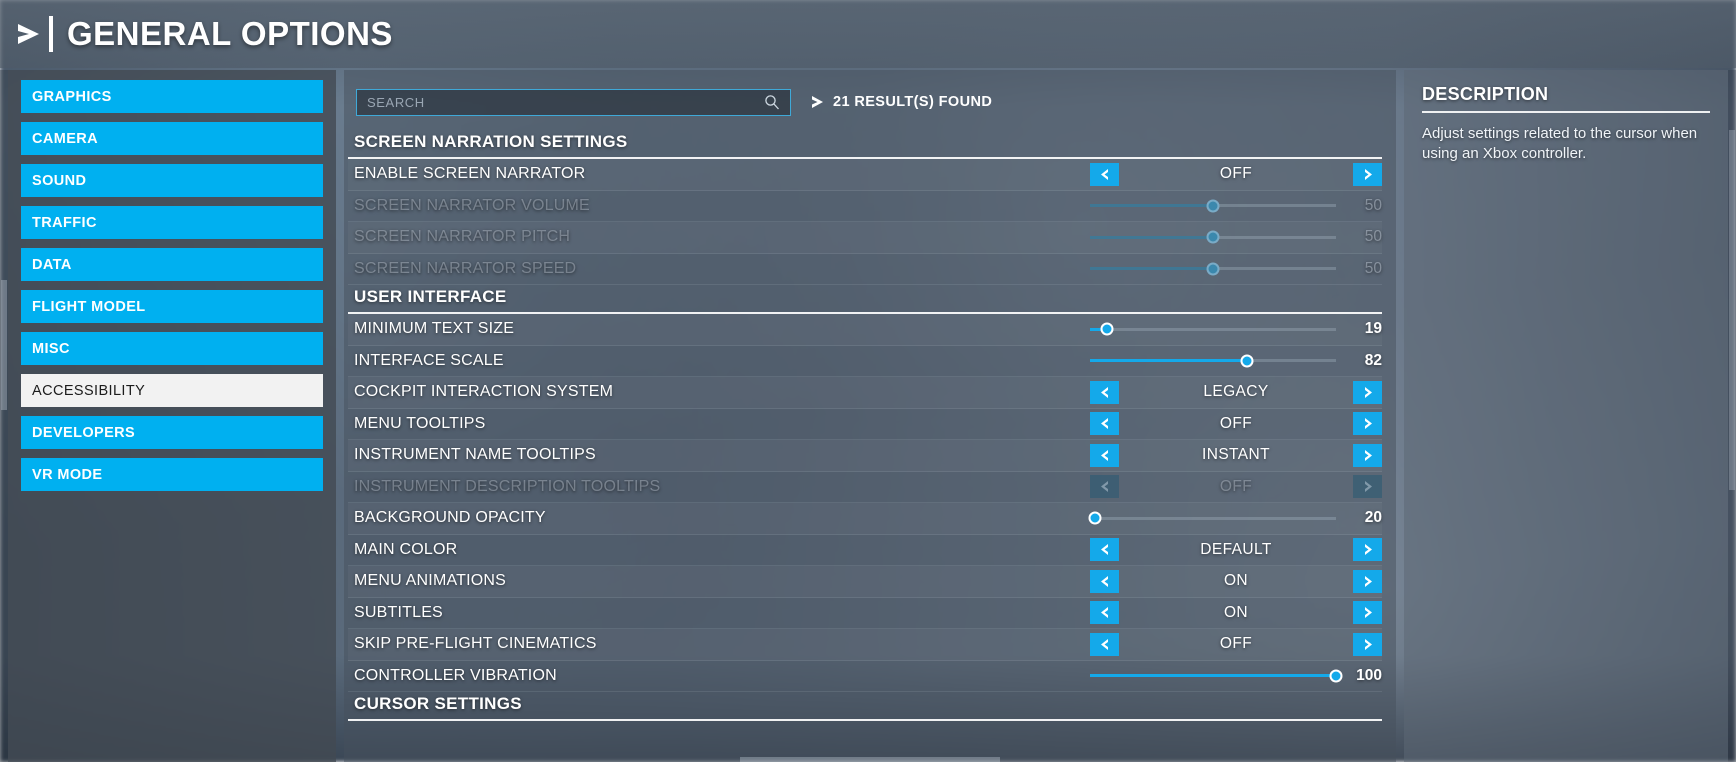 The width and height of the screenshot is (1736, 762). I want to click on setting-label: SUBTITLES, so click(398, 612).